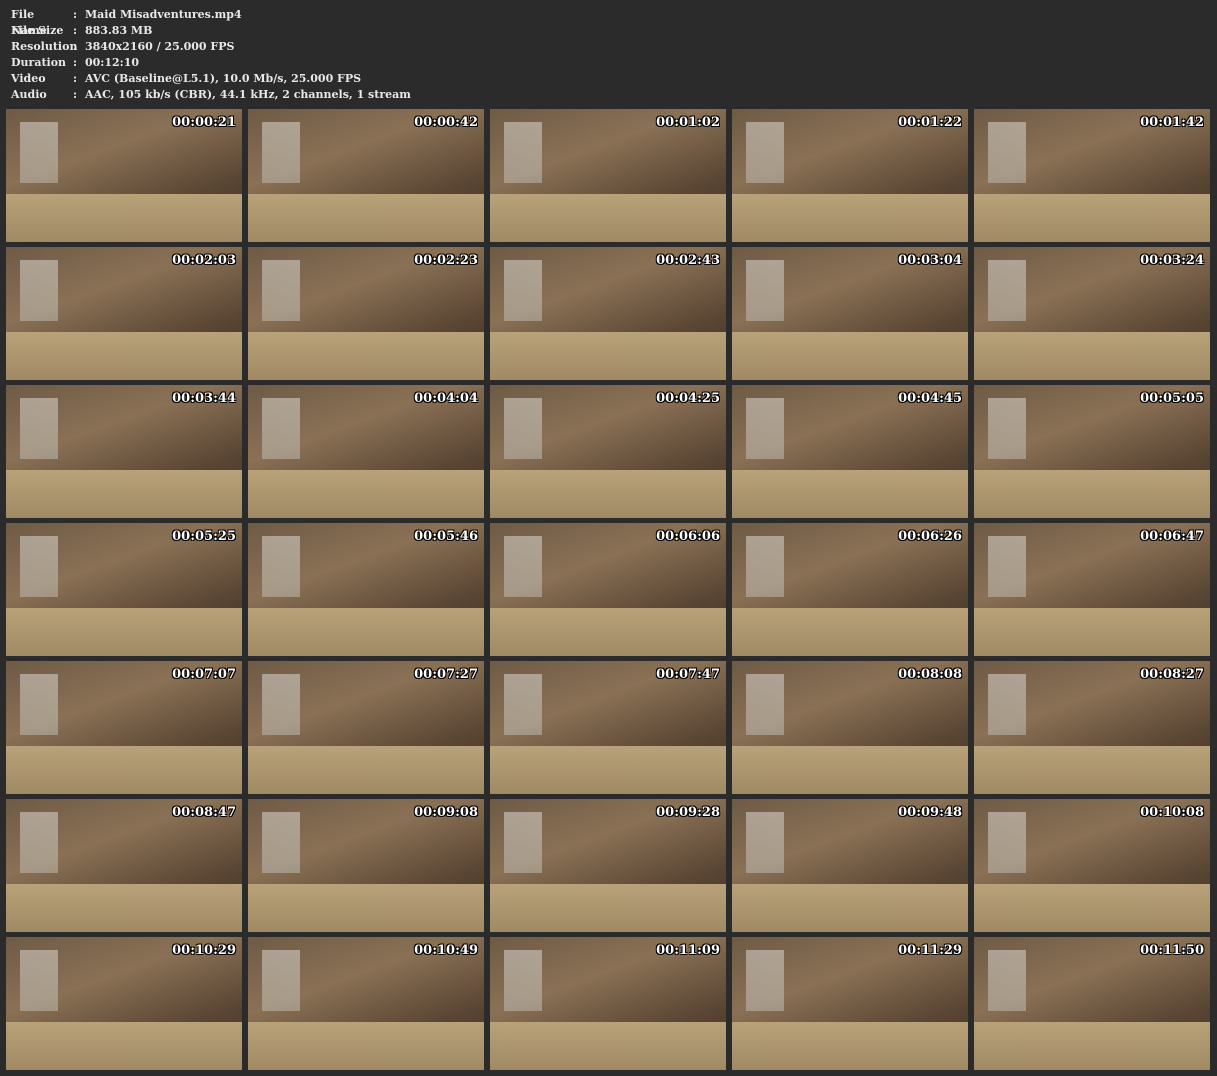  I want to click on video-thumbnail: 00:07:27, so click(366, 727).